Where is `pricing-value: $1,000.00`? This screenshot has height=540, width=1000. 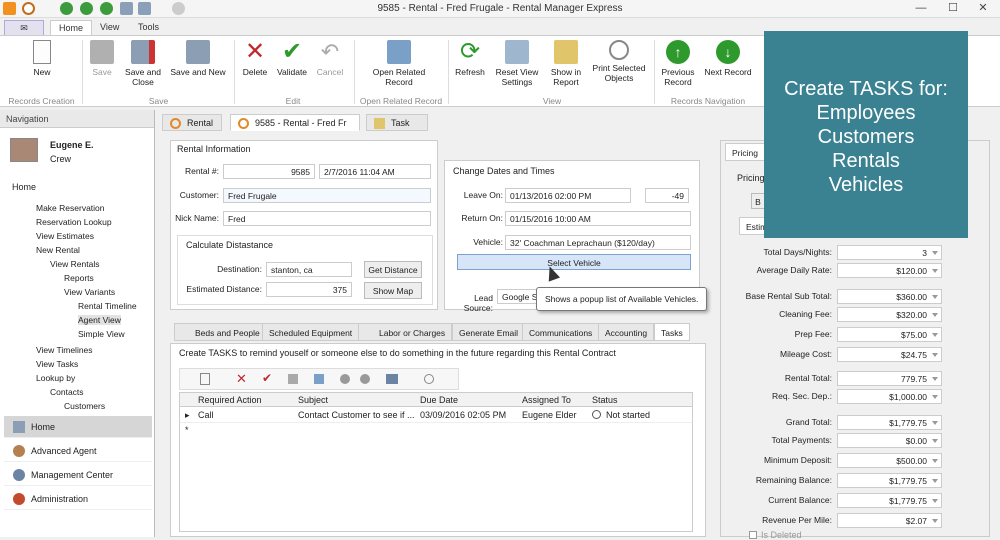
pricing-value: $1,000.00 is located at coordinates (889, 396).